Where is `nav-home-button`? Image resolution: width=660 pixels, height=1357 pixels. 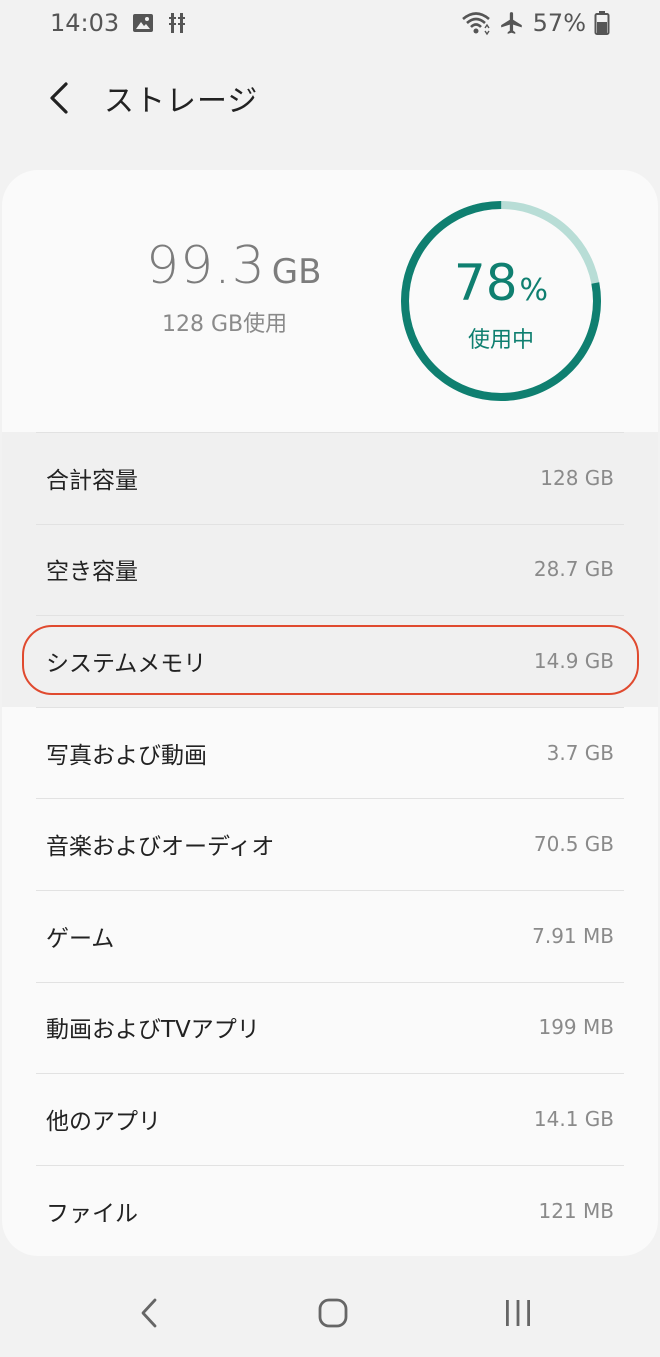 nav-home-button is located at coordinates (333, 1313).